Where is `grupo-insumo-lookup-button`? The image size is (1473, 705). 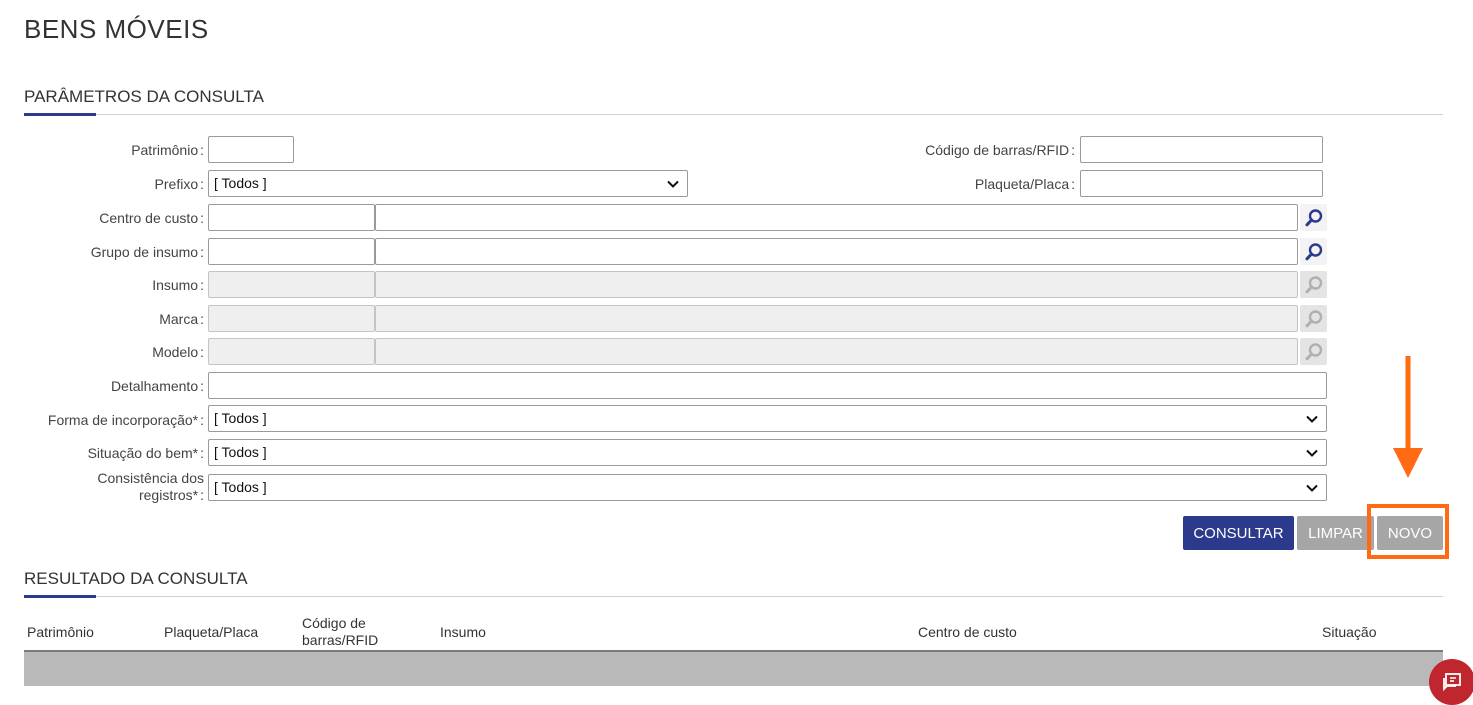
grupo-insumo-lookup-button is located at coordinates (1313, 251).